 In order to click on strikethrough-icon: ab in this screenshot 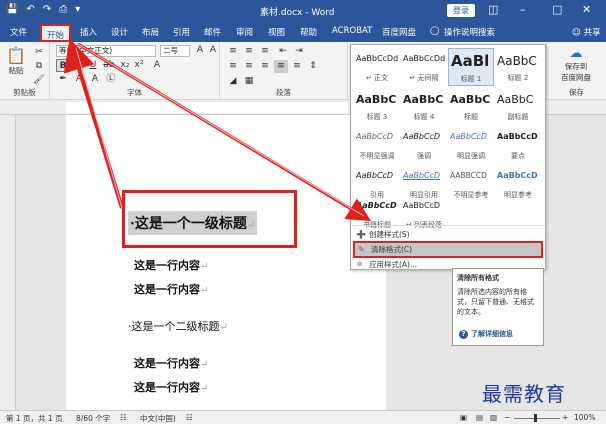, I will do `click(109, 65)`.